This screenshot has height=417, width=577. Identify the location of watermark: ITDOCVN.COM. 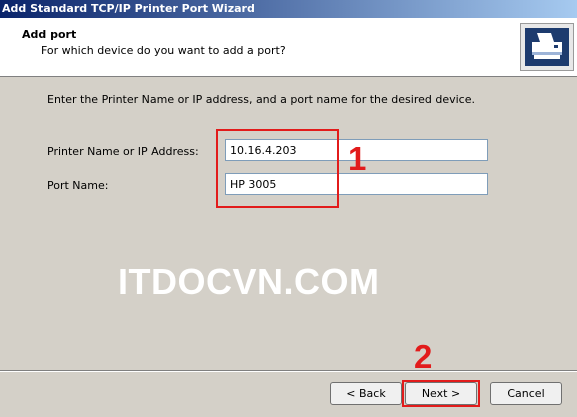
(249, 281).